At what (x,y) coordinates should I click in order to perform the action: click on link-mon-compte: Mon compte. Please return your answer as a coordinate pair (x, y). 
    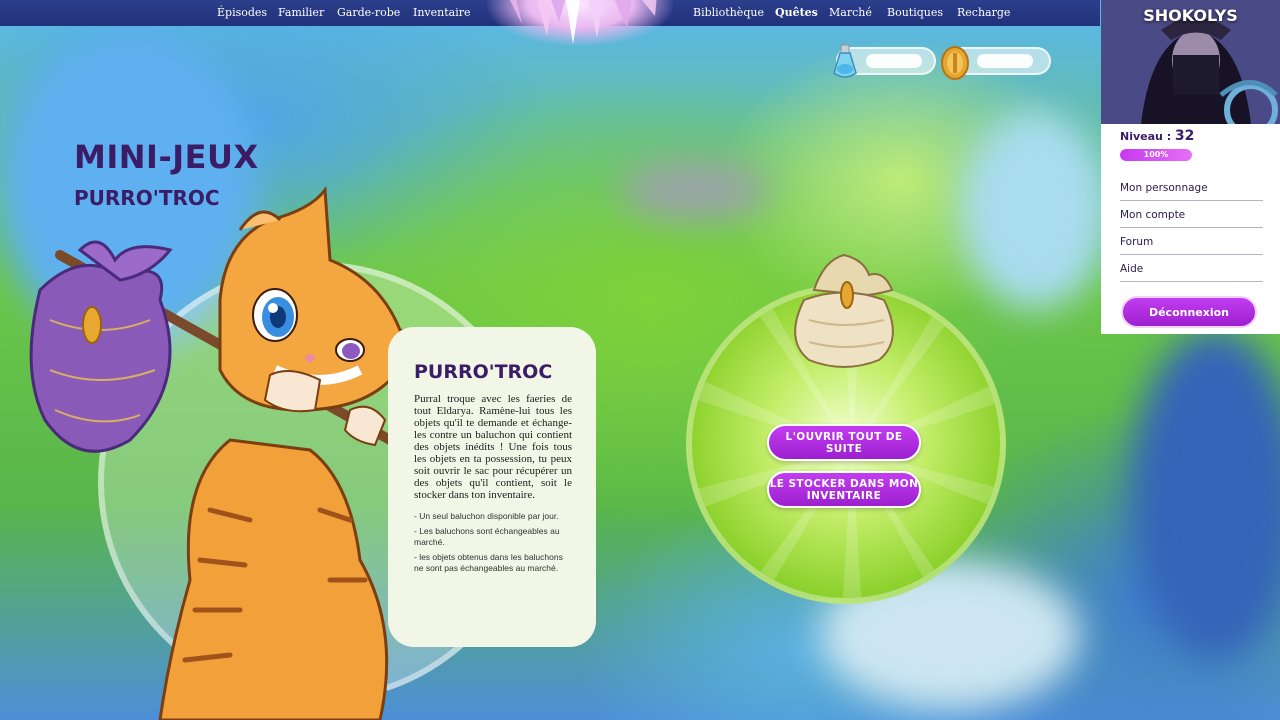
    Looking at the image, I should click on (1191, 214).